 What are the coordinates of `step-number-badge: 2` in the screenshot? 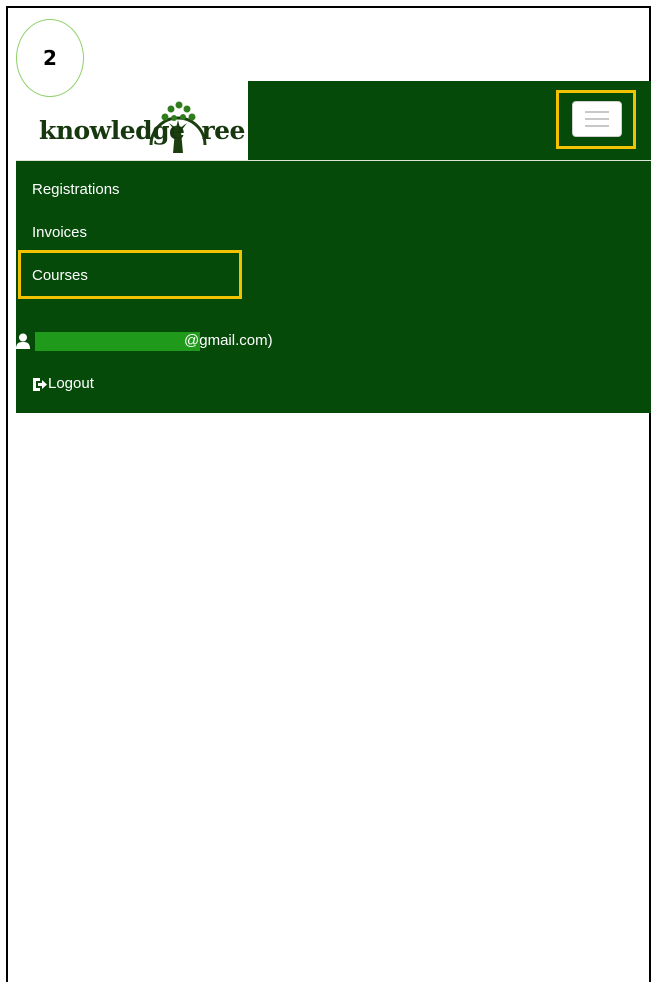 It's located at (50, 58).